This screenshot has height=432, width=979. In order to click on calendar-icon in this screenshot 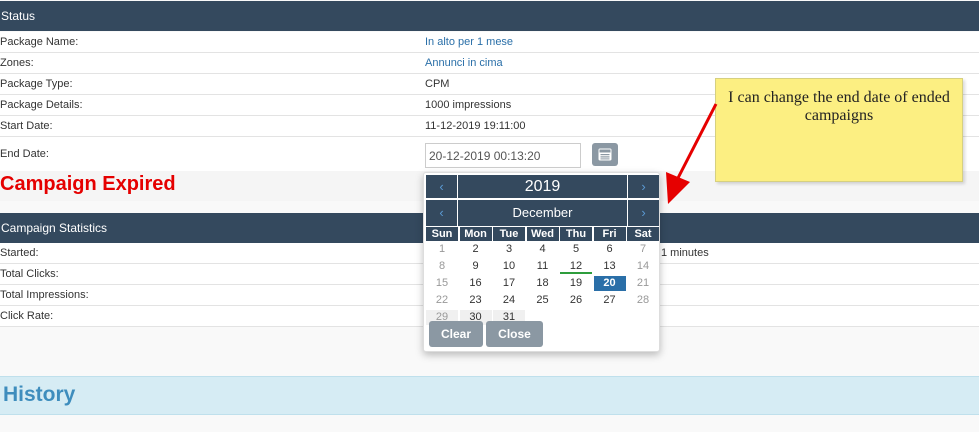, I will do `click(605, 154)`.